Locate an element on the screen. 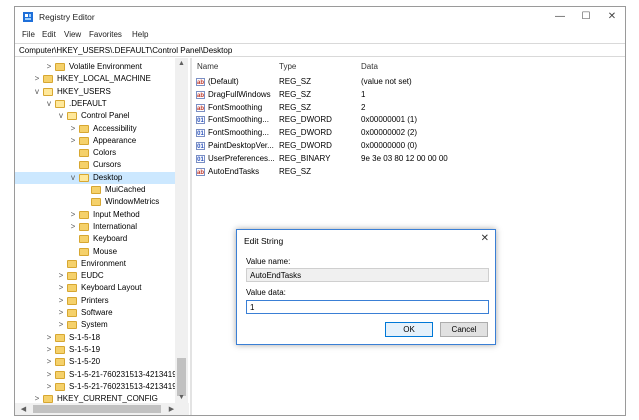 The height and width of the screenshot is (420, 639). menu-file: File is located at coordinates (28, 34).